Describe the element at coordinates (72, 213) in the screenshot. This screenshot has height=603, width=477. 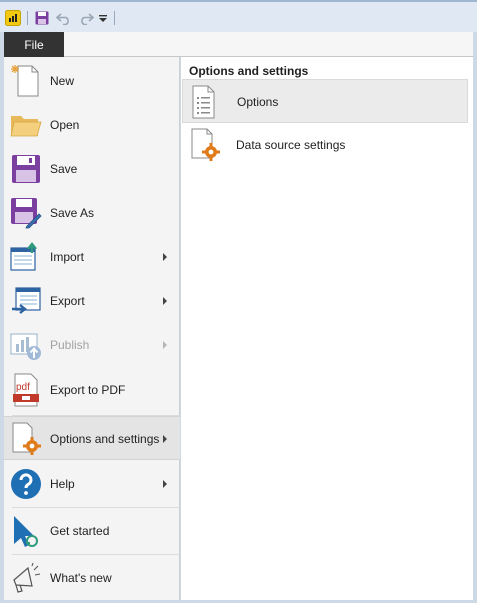
I see `menu-item-label: Save As` at that location.